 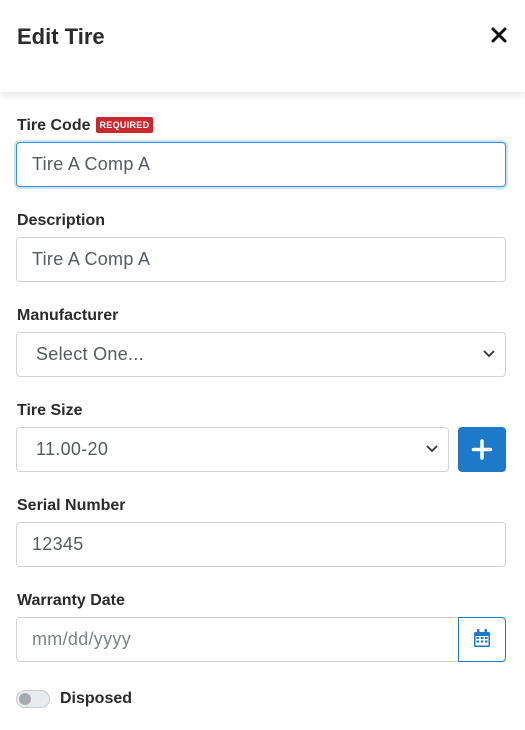 I want to click on manufacturer-label: Manufacturer, so click(x=68, y=315).